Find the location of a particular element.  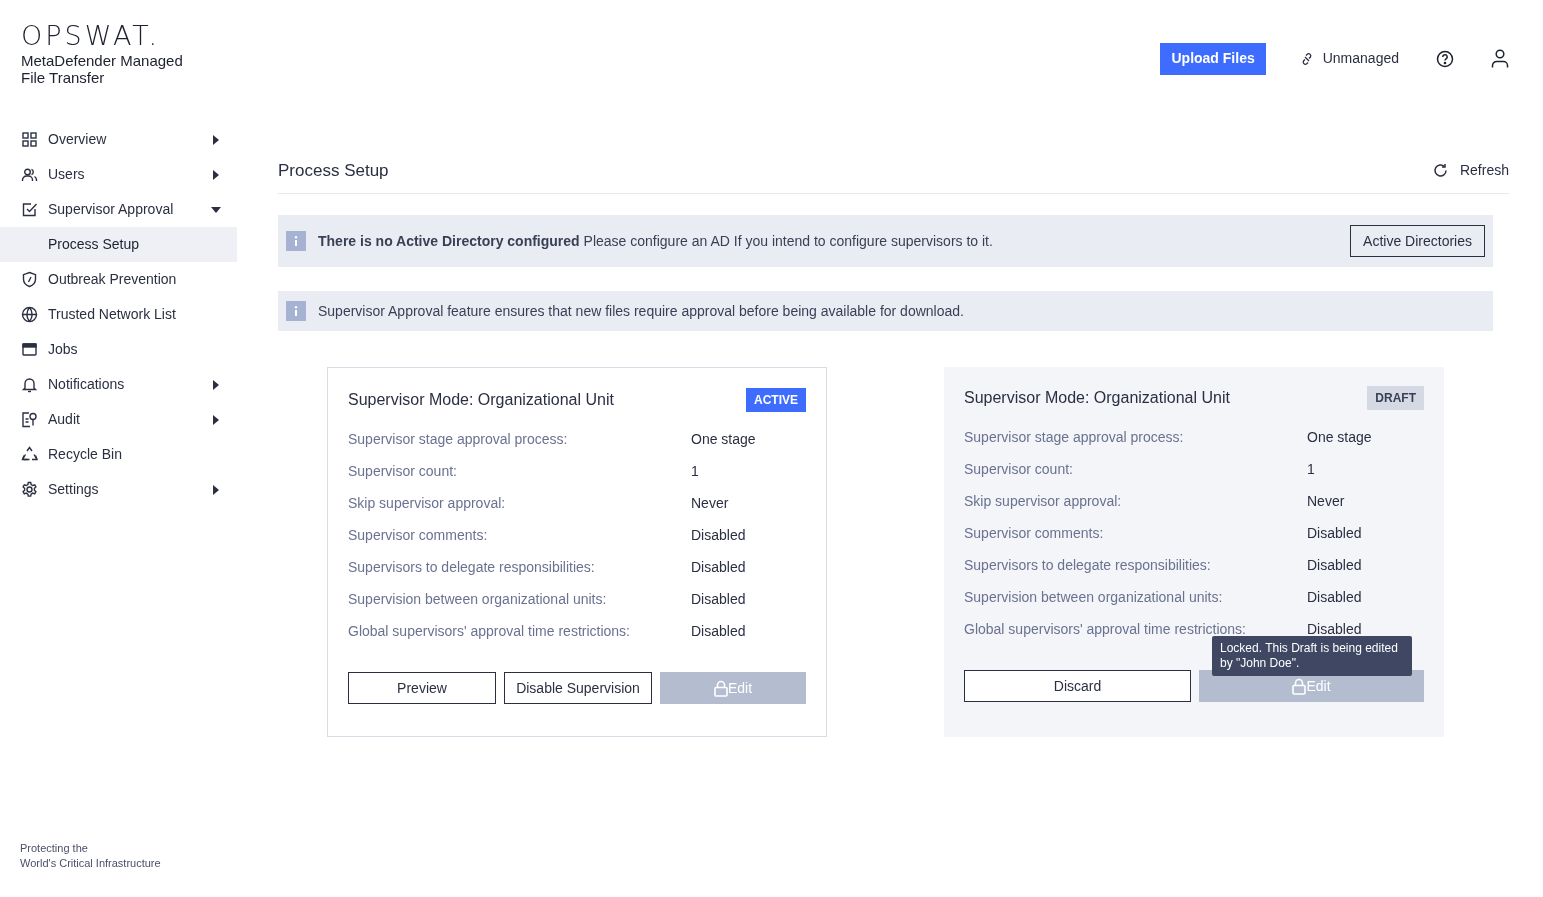

upload-files-button: Upload Files is located at coordinates (1213, 58).